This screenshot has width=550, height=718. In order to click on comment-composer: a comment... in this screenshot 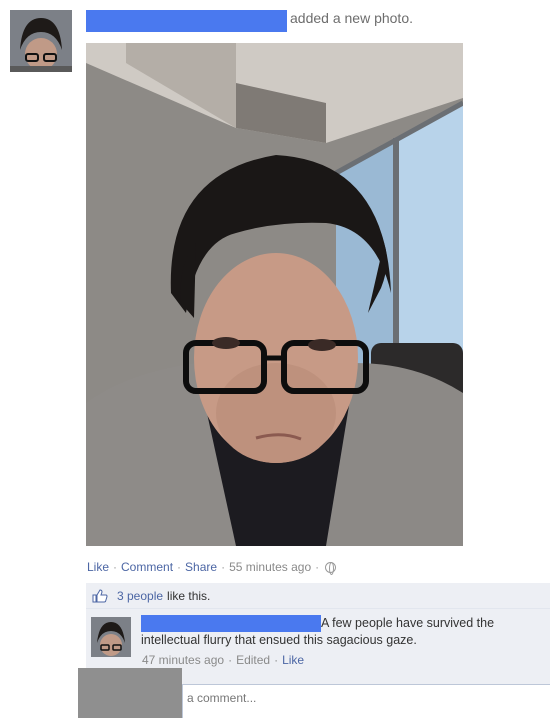, I will do `click(314, 693)`.